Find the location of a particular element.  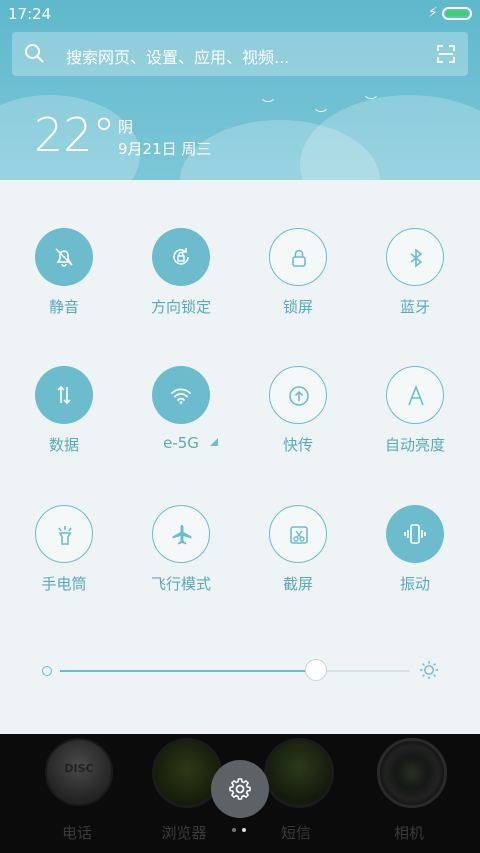

flashlight-icon is located at coordinates (64, 534).